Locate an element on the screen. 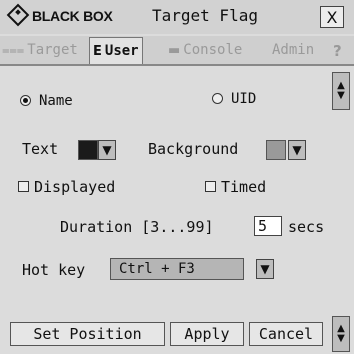 The height and width of the screenshot is (354, 354). tab-admin: Admin is located at coordinates (293, 50).